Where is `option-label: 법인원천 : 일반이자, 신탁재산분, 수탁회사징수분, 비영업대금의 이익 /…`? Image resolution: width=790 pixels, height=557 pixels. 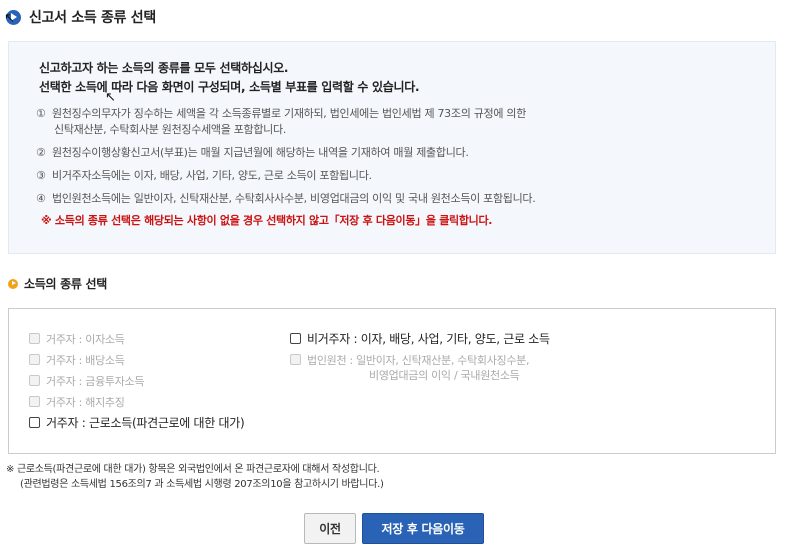 option-label: 법인원천 : 일반이자, 신탁재산분, 수탁회사징수분, 비영업대금의 이익 /… is located at coordinates (418, 368).